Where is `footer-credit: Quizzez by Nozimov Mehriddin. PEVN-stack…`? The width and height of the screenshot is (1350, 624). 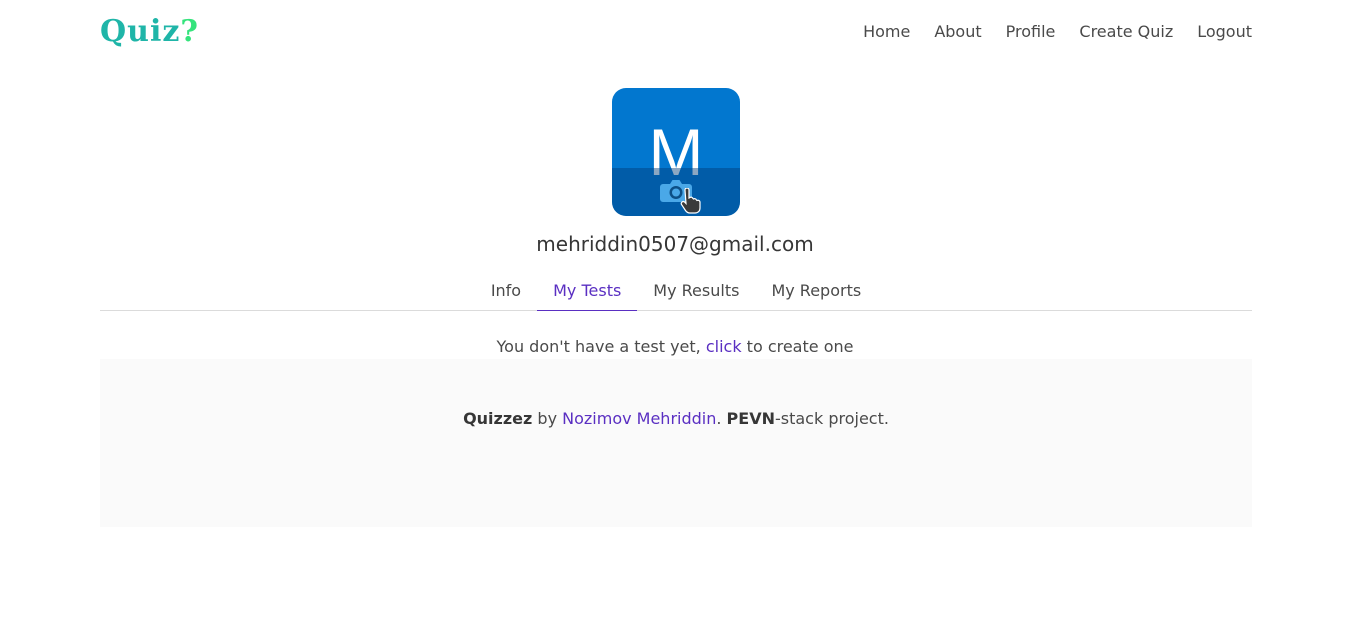 footer-credit: Quizzez by Nozimov Mehriddin. PEVN-stack… is located at coordinates (676, 419).